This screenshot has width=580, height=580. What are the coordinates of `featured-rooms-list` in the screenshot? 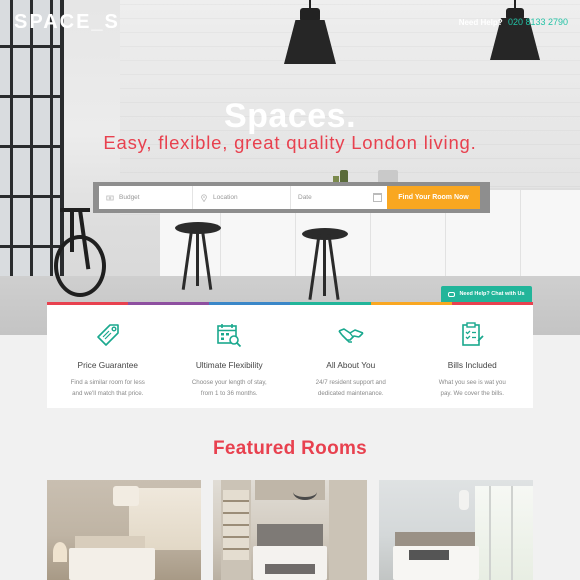 It's located at (290, 530).